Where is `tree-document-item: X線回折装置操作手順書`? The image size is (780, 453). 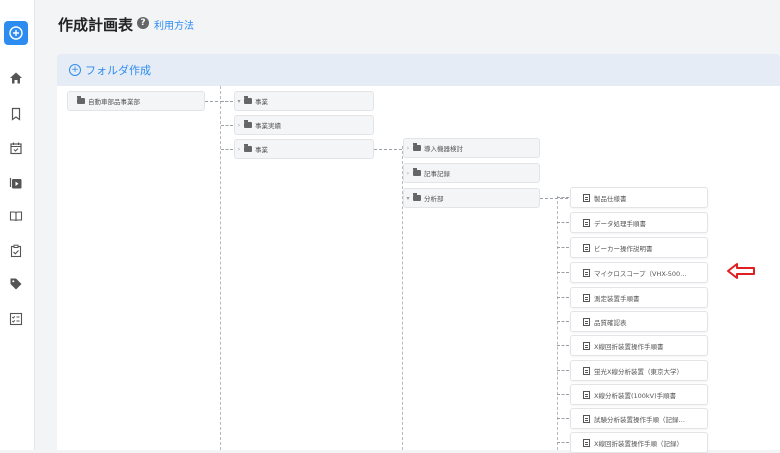 tree-document-item: X線回折装置操作手順書 is located at coordinates (639, 345).